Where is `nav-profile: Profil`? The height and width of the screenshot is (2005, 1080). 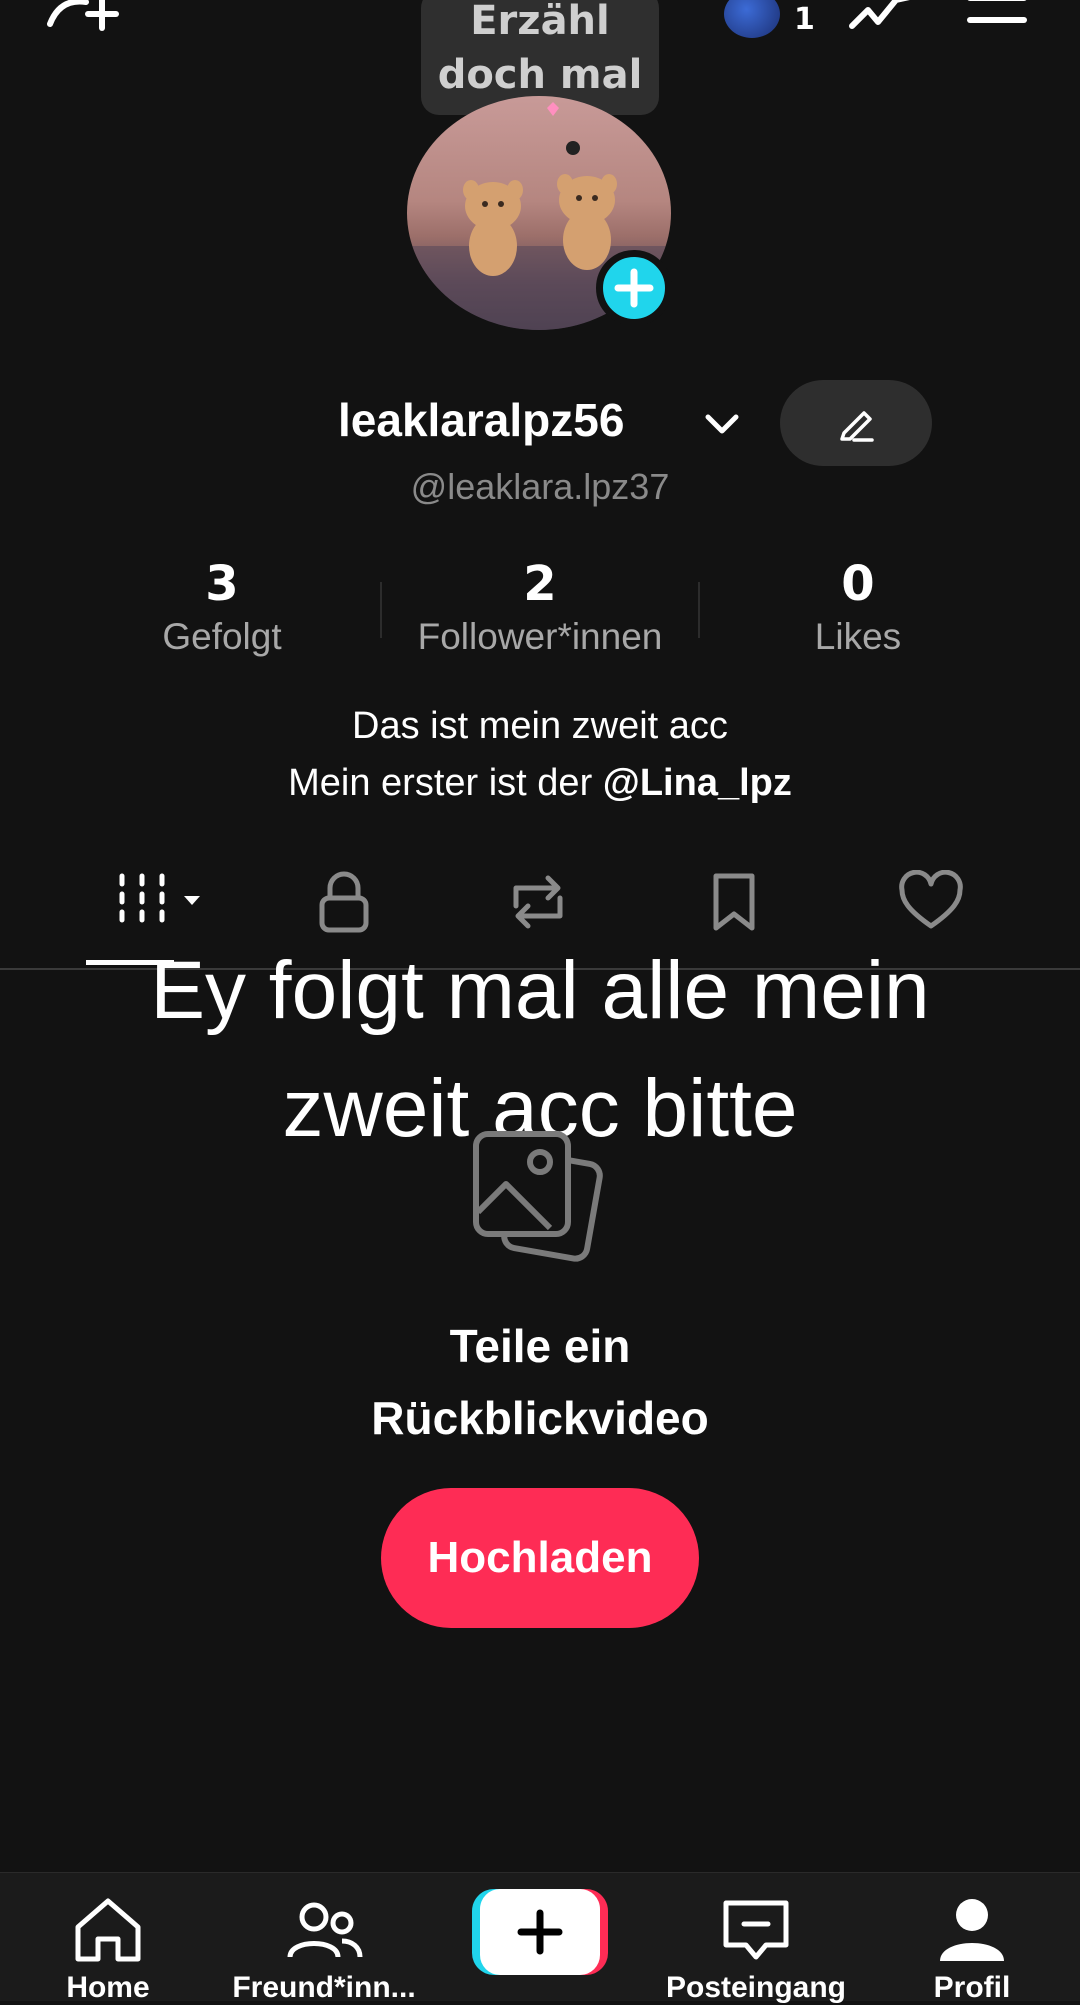
nav-profile: Profil is located at coordinates (972, 1949).